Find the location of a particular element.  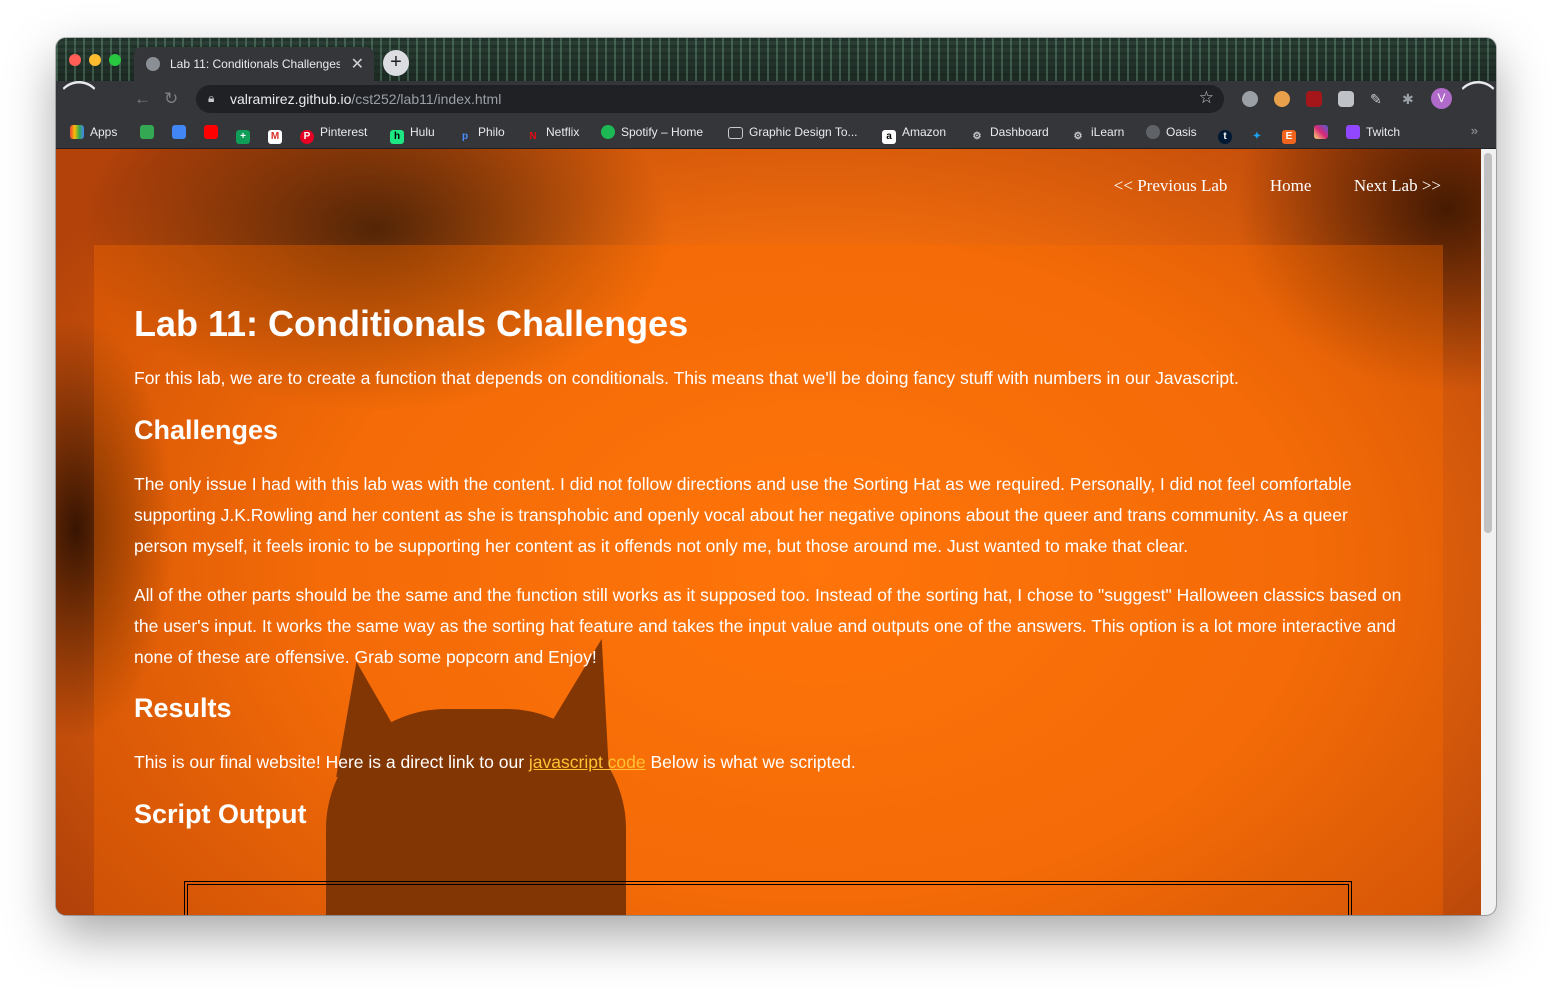

folder-icon is located at coordinates (735, 133).